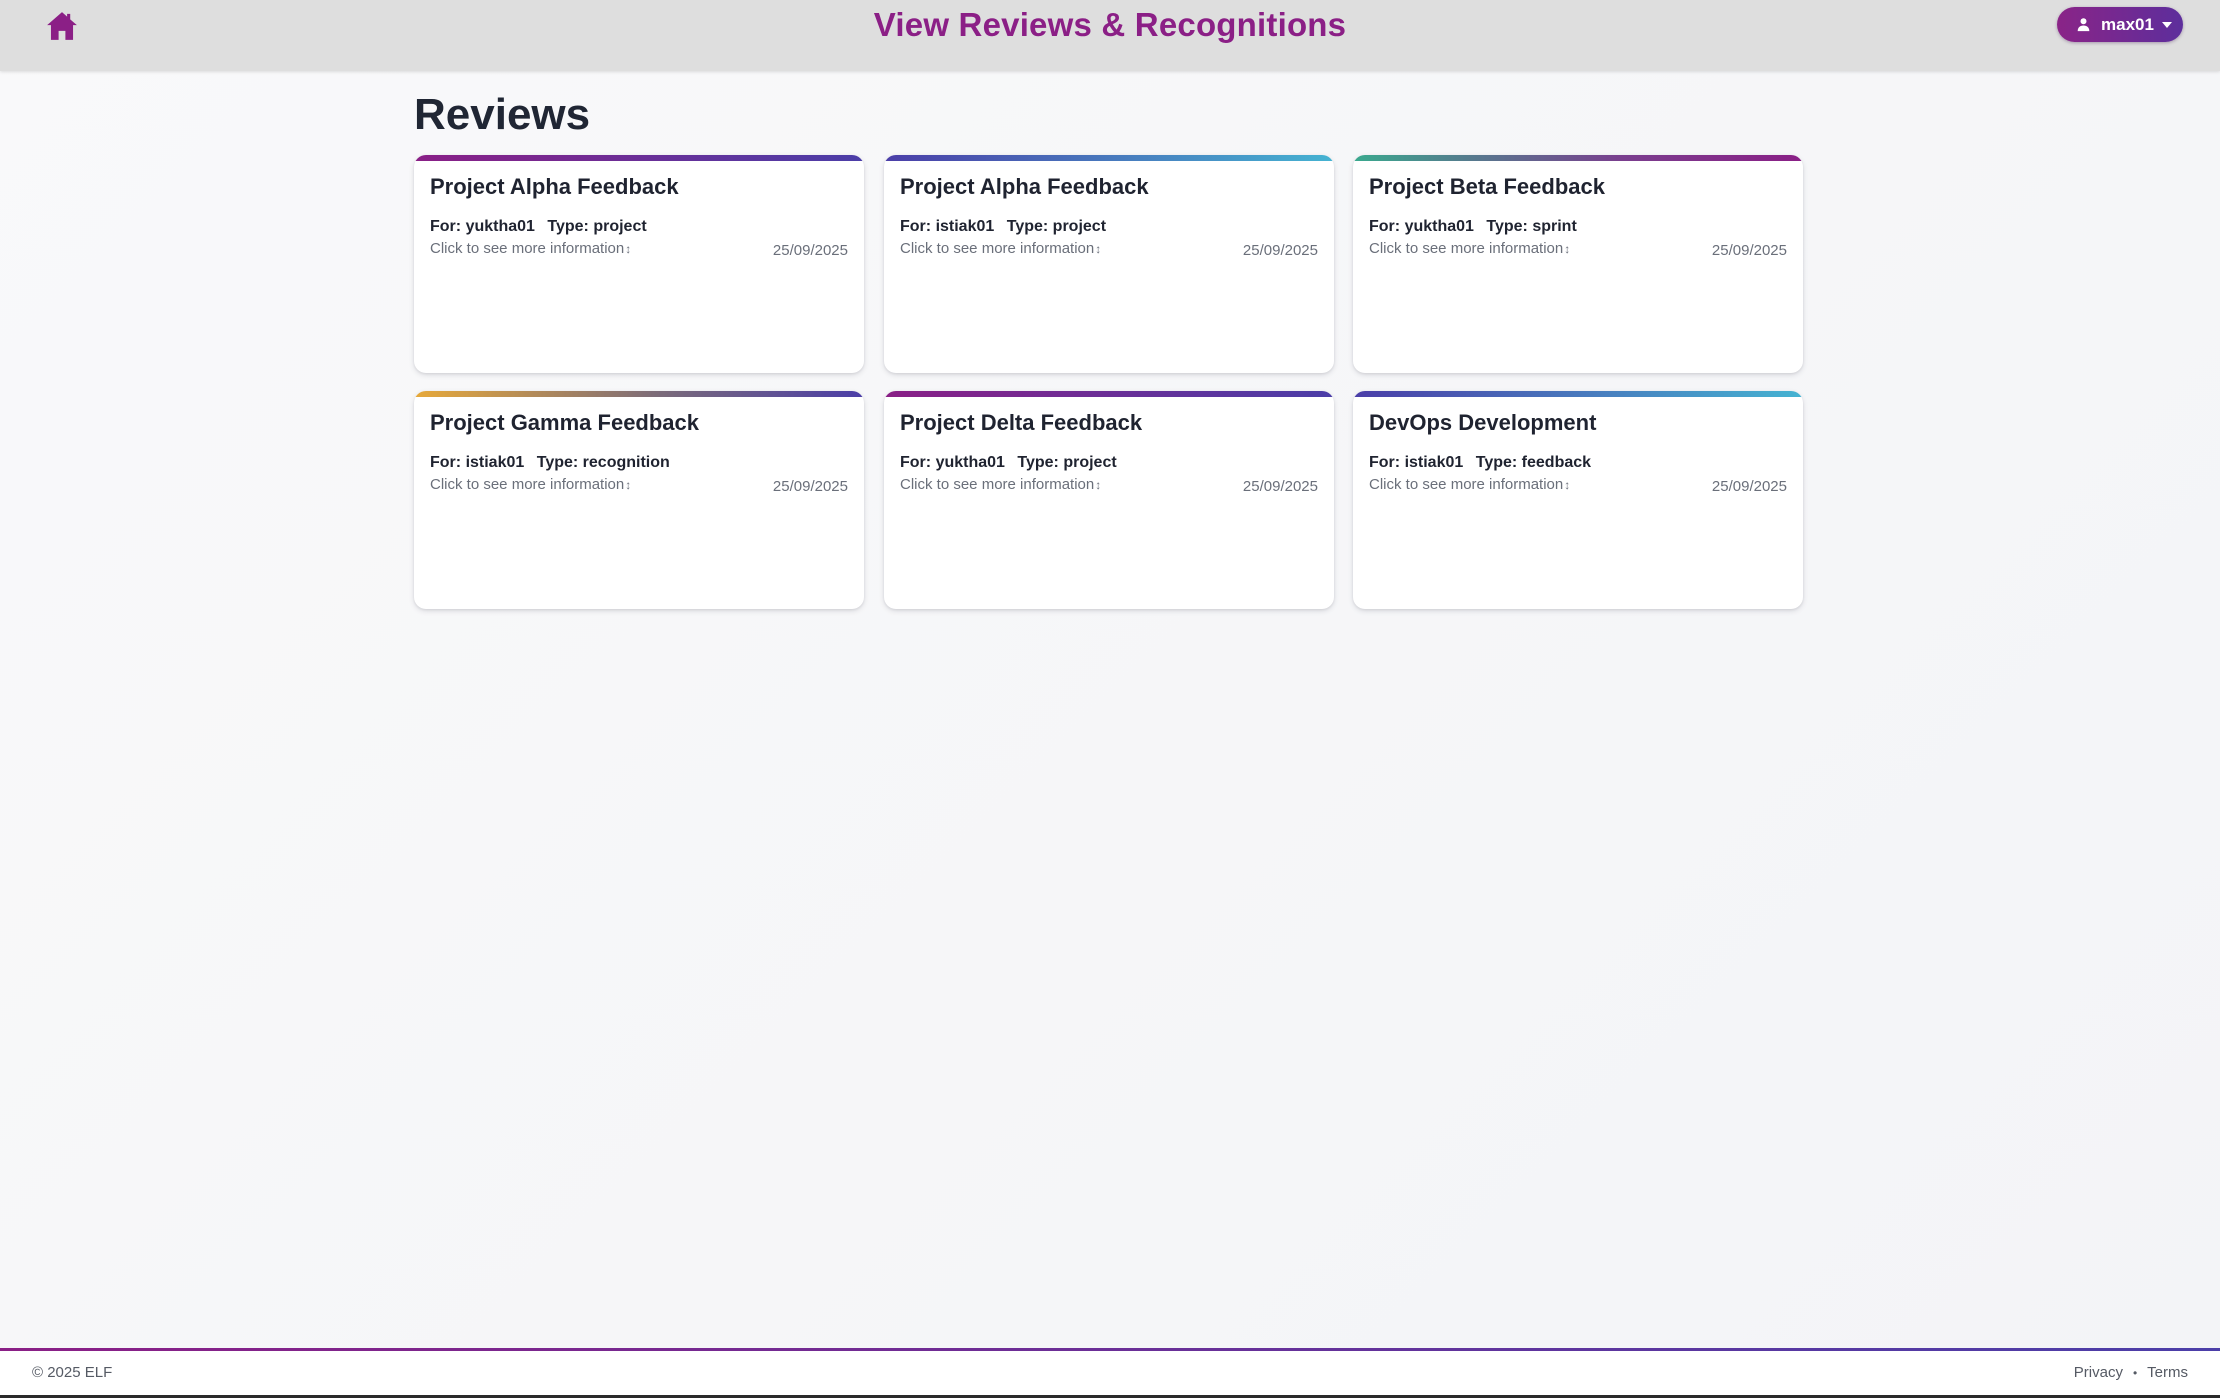 This screenshot has width=2220, height=1398. What do you see at coordinates (2083, 24) in the screenshot?
I see `user-icon` at bounding box center [2083, 24].